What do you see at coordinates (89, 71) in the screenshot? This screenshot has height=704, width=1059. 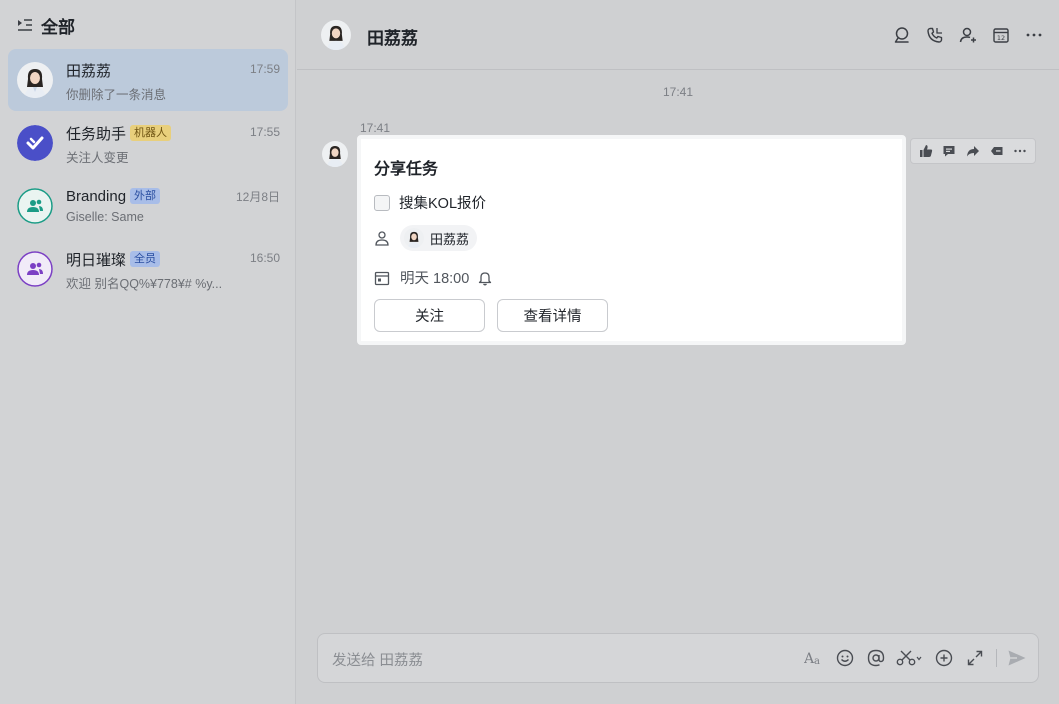 I see `chat-name: 田荔荔` at bounding box center [89, 71].